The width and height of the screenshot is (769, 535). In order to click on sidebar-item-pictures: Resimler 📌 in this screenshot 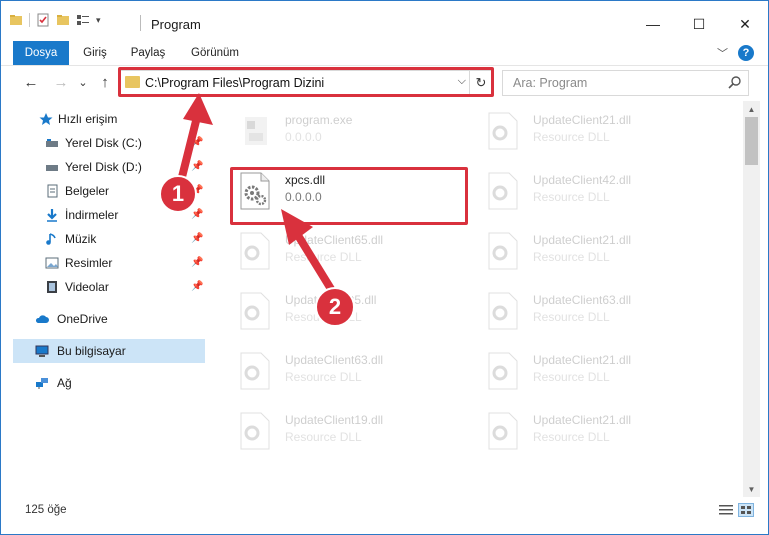, I will do `click(103, 263)`.